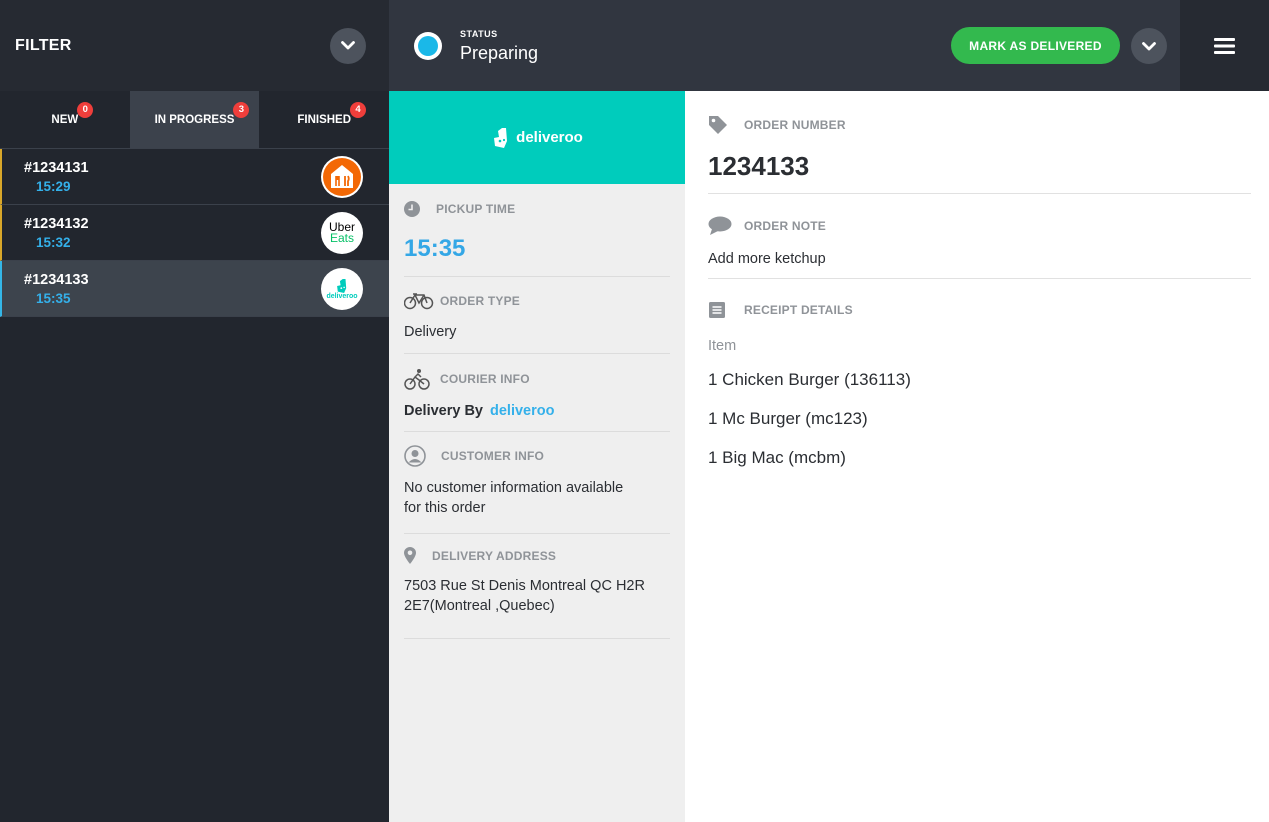 This screenshot has width=1269, height=822. Describe the element at coordinates (522, 411) in the screenshot. I see `courier-name: deliveroo` at that location.